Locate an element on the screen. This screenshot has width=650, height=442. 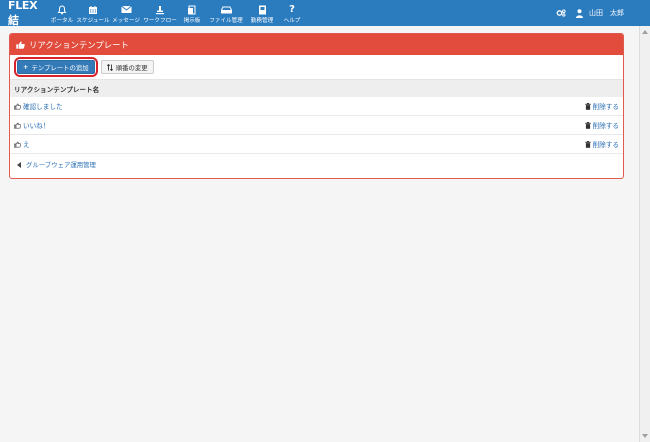
template-name-link: え is located at coordinates (22, 144).